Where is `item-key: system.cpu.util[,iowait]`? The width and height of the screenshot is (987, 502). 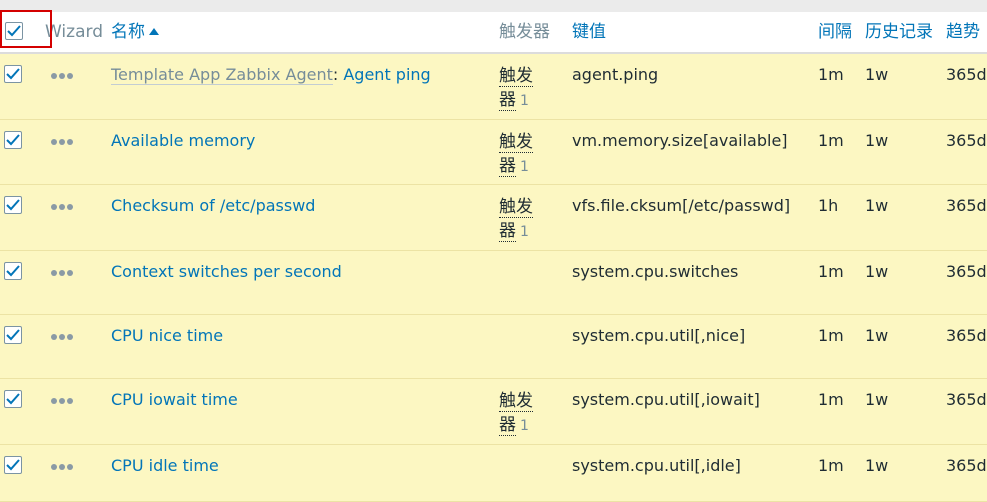 item-key: system.cpu.util[,iowait] is located at coordinates (666, 399).